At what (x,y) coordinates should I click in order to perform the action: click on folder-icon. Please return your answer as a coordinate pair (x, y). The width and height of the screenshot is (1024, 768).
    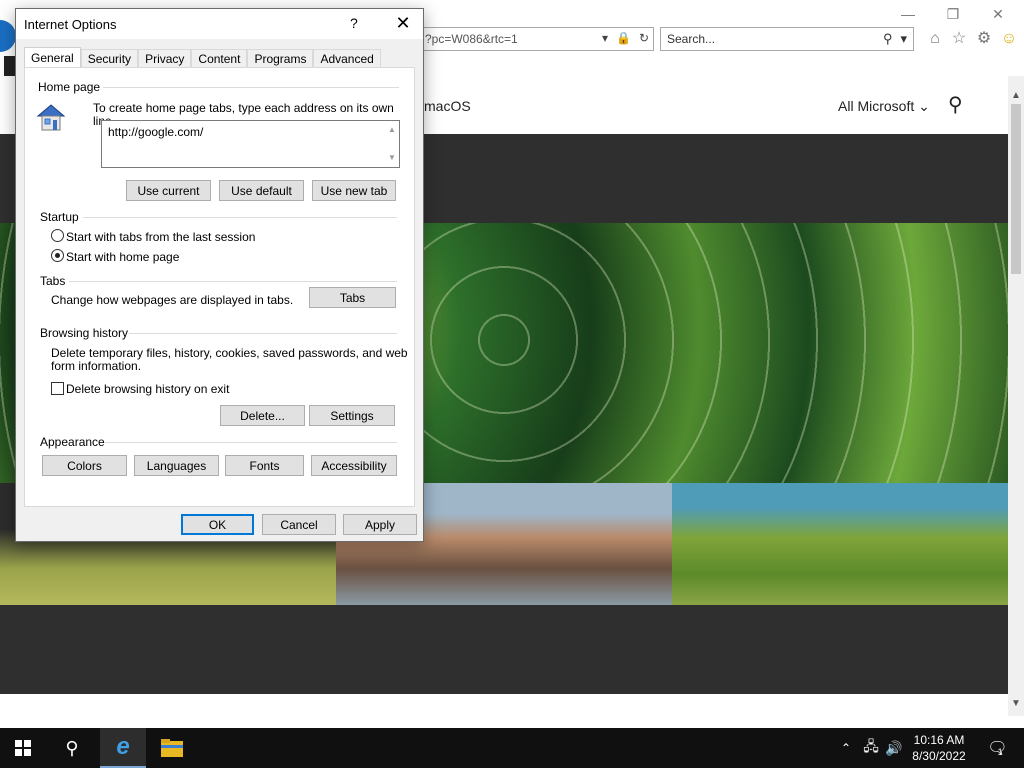
    Looking at the image, I should click on (172, 748).